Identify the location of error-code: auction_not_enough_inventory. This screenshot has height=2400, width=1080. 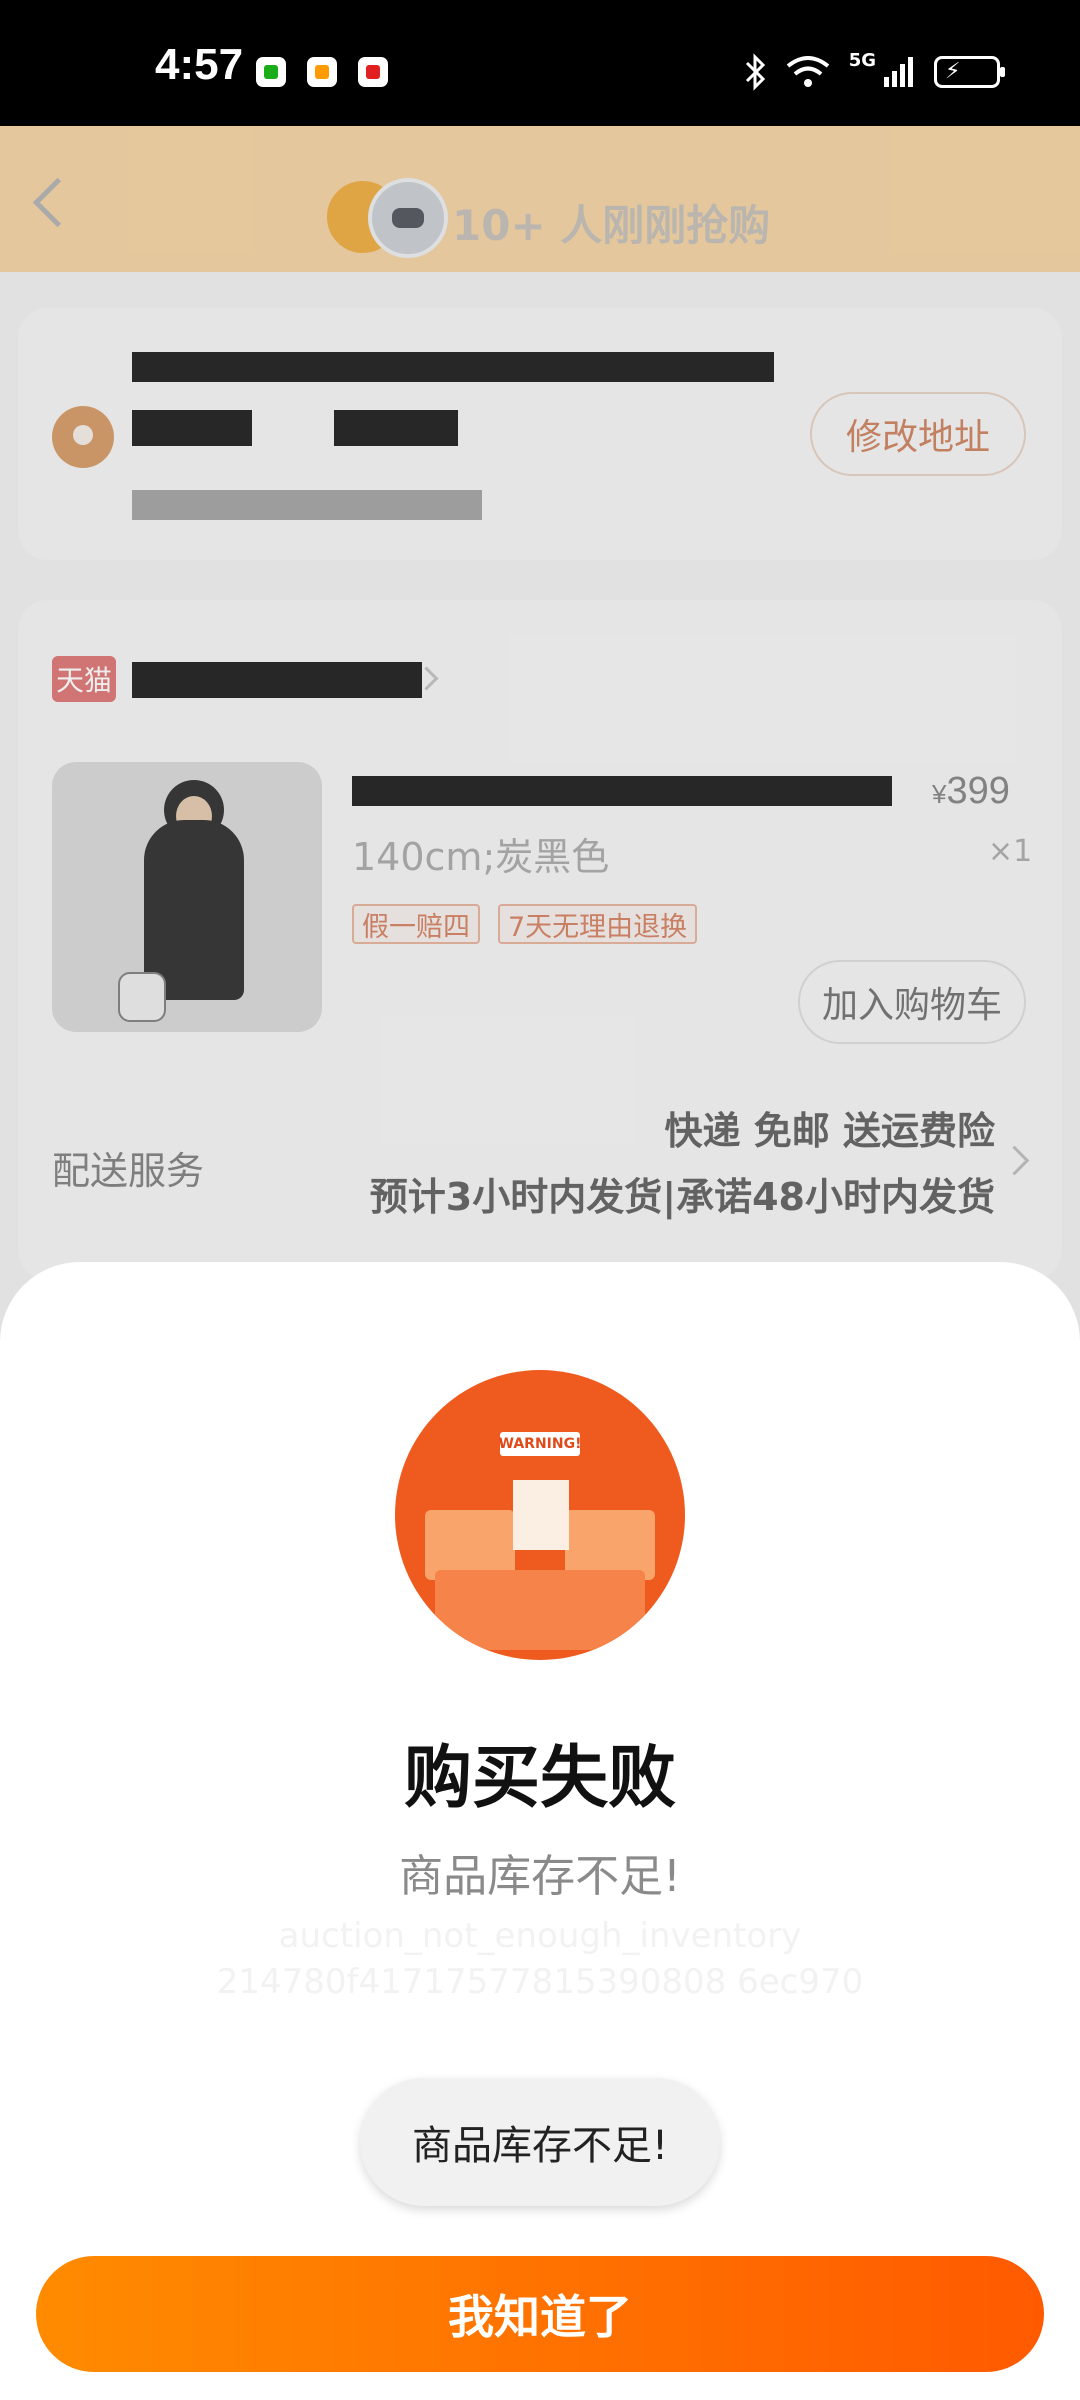
(540, 1936).